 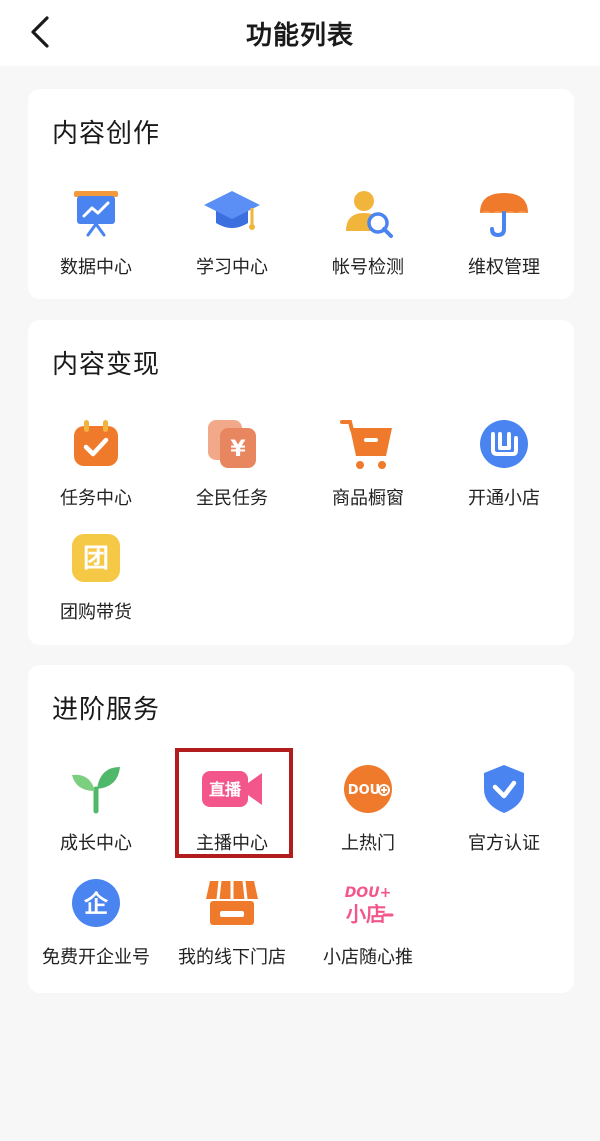 What do you see at coordinates (96, 789) in the screenshot?
I see `sprout-icon` at bounding box center [96, 789].